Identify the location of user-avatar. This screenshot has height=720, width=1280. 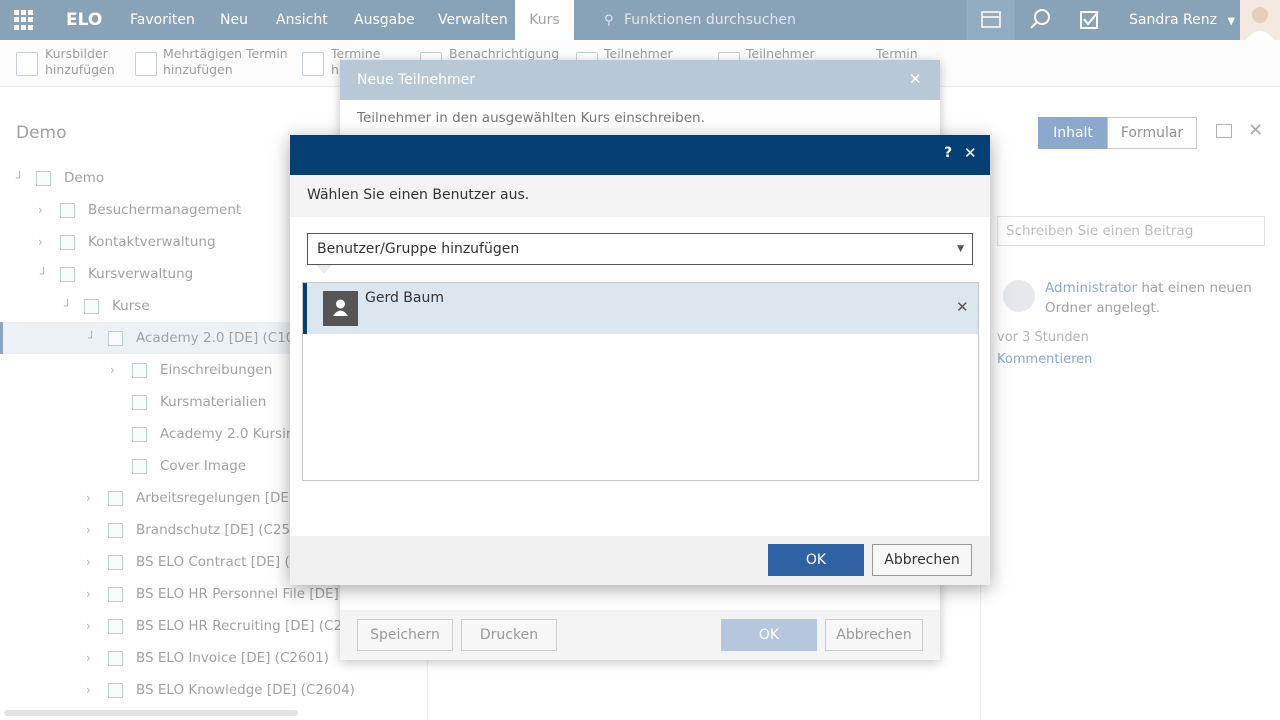
(340, 308).